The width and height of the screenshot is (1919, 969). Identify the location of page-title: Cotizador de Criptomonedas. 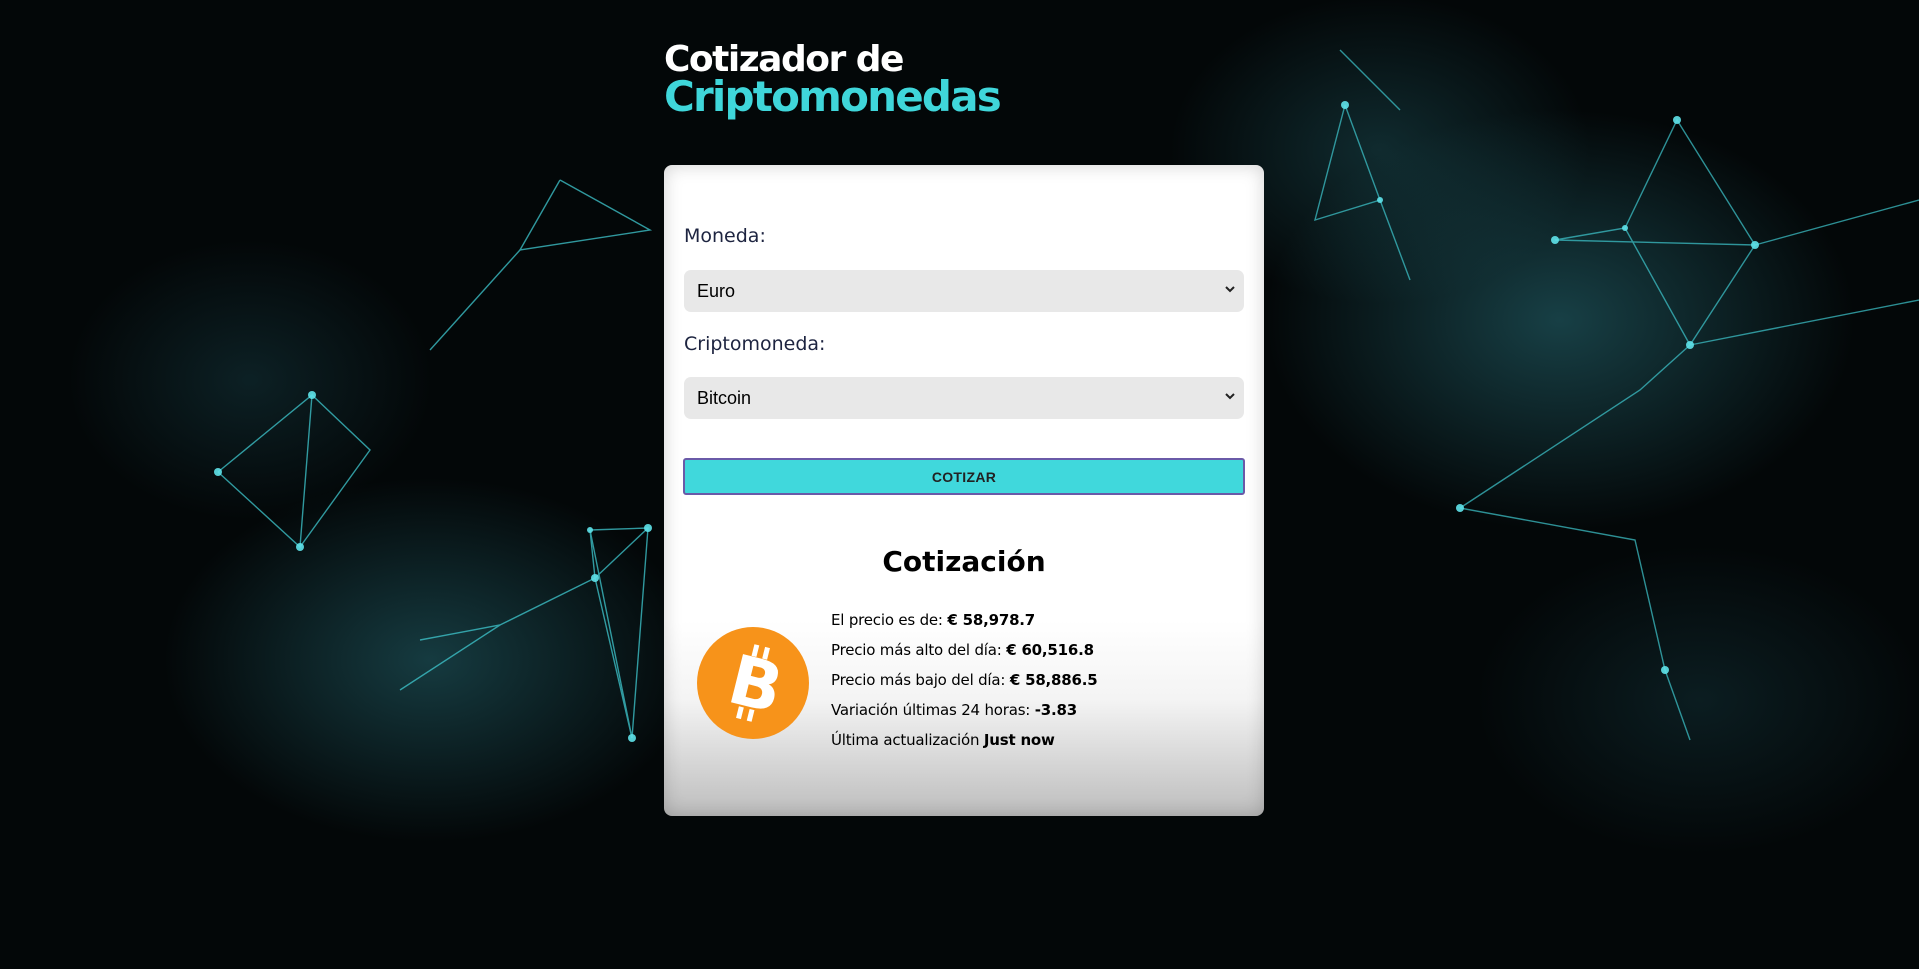
(833, 81).